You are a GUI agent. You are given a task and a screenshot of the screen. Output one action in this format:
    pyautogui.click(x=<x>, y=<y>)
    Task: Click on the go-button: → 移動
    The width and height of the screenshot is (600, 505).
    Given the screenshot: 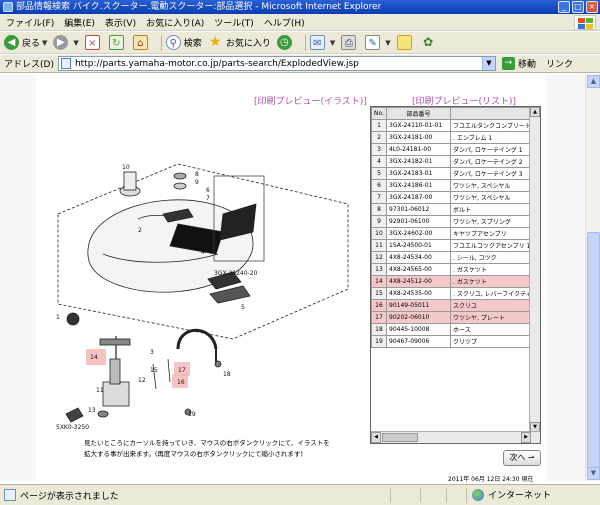 What is the action you would take?
    pyautogui.click(x=518, y=63)
    